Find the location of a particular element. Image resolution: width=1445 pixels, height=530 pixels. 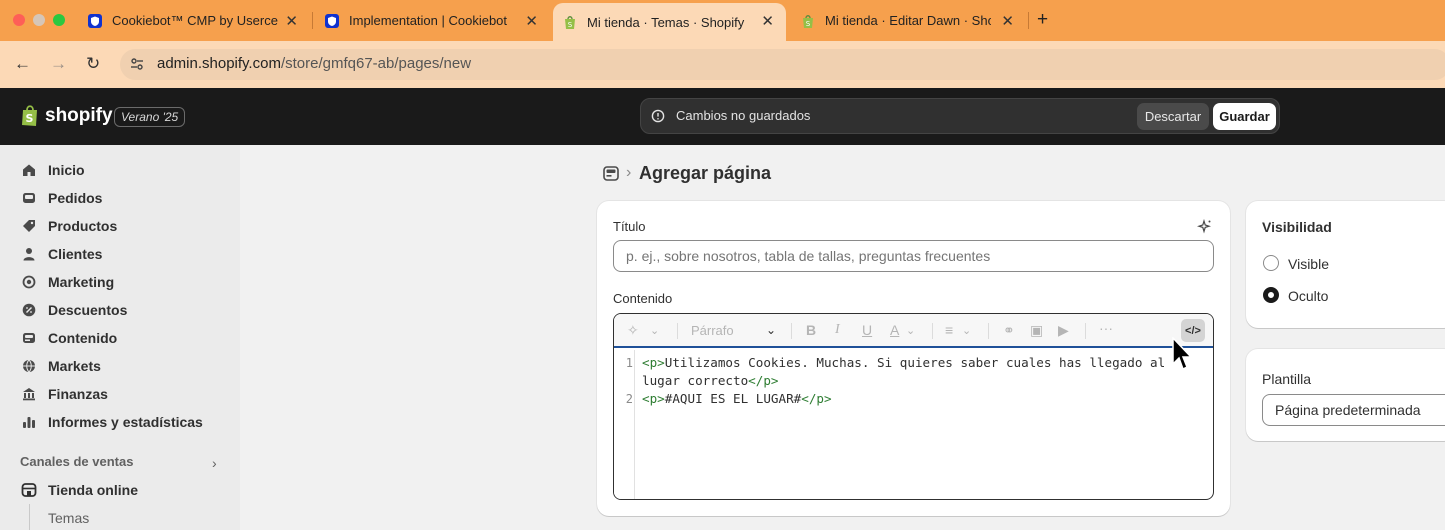

sidebar-item-marketing: Marketing is located at coordinates (67, 282).